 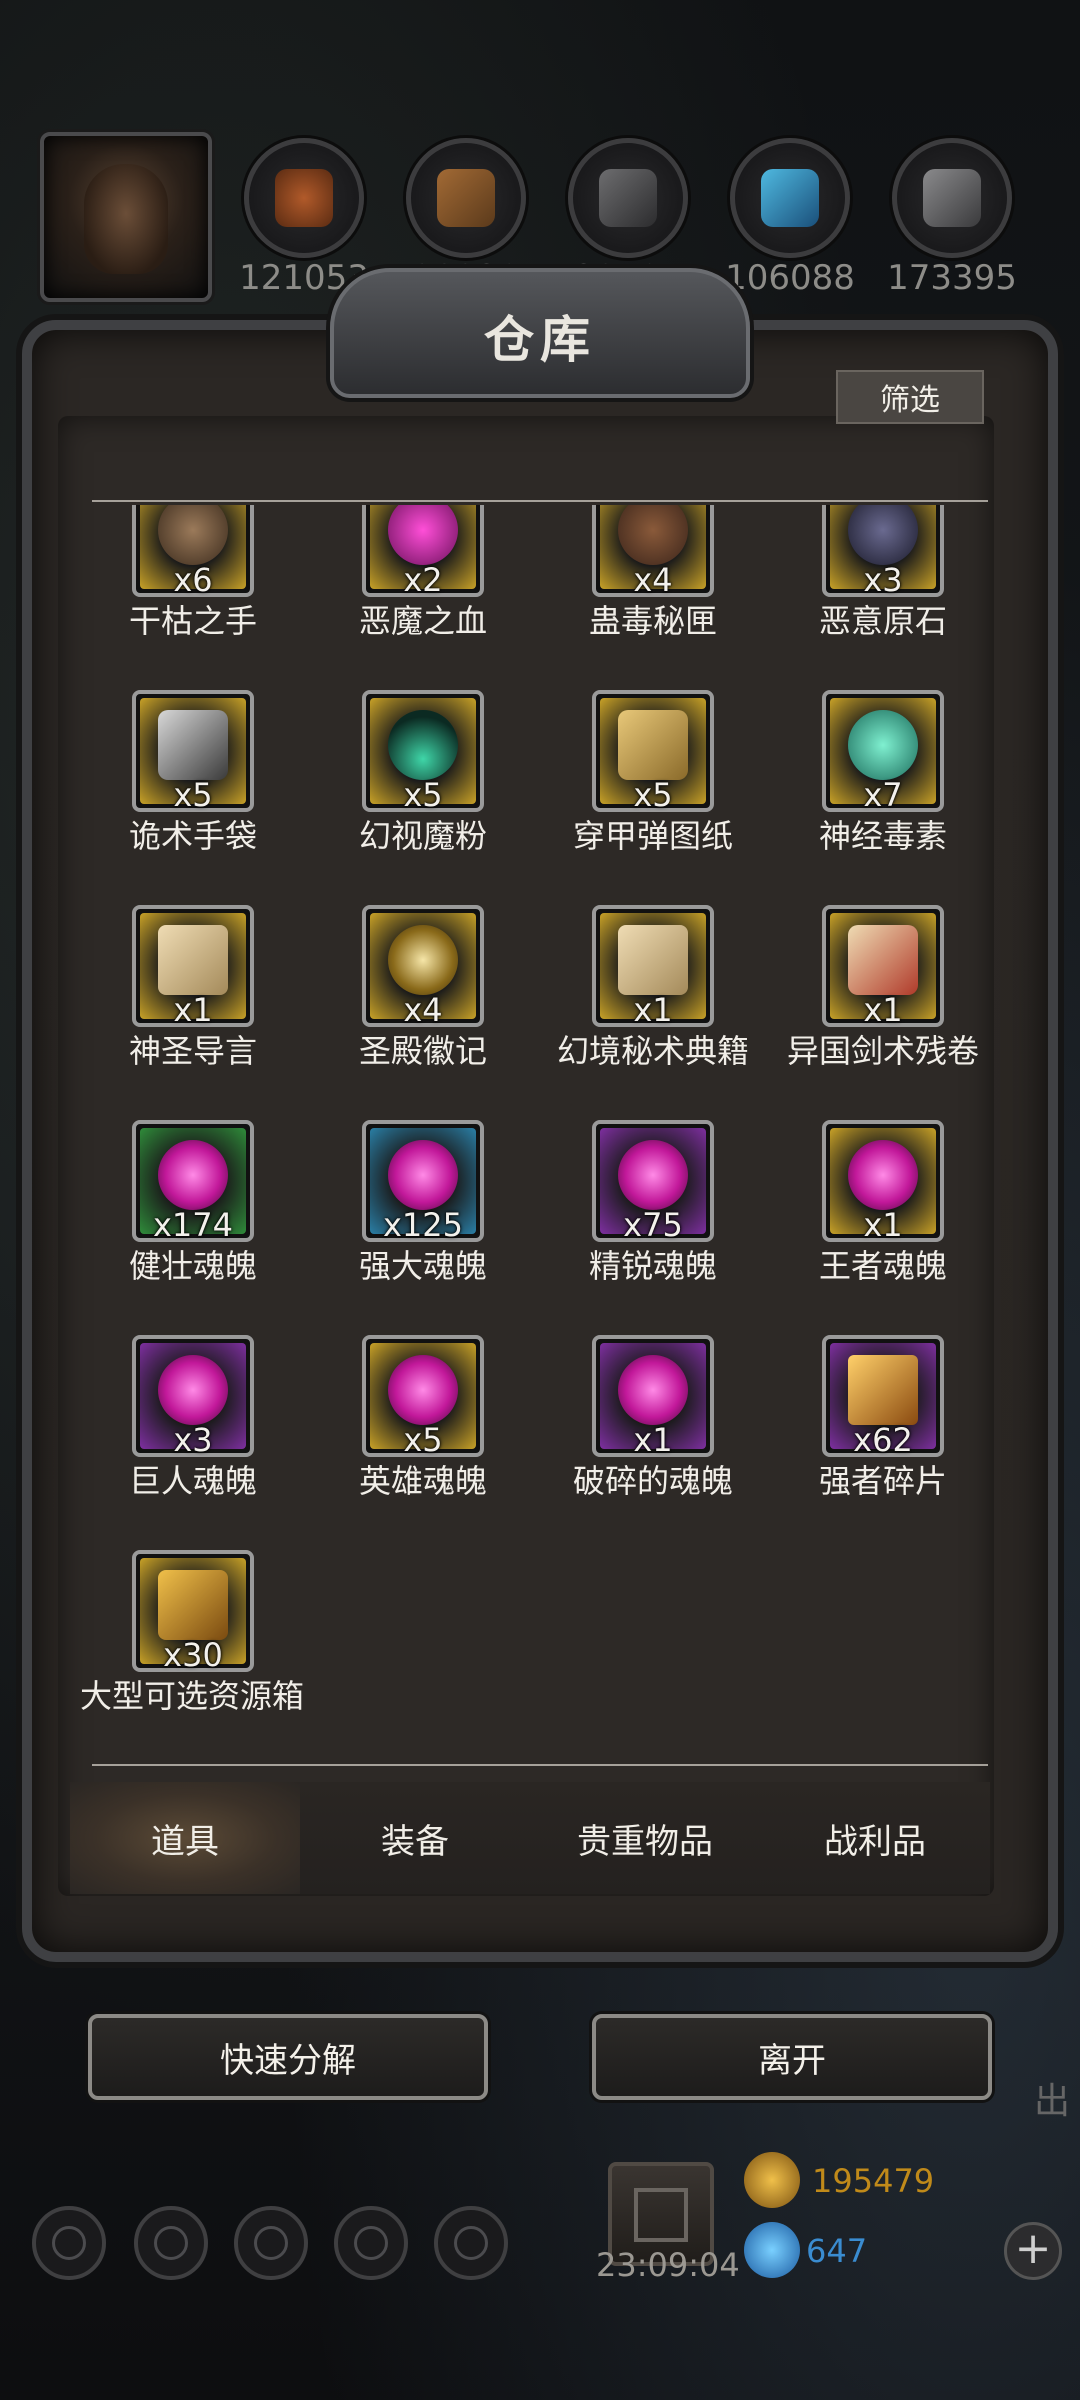 I want to click on item-cell: x5 幻视魔粉, so click(x=410, y=790).